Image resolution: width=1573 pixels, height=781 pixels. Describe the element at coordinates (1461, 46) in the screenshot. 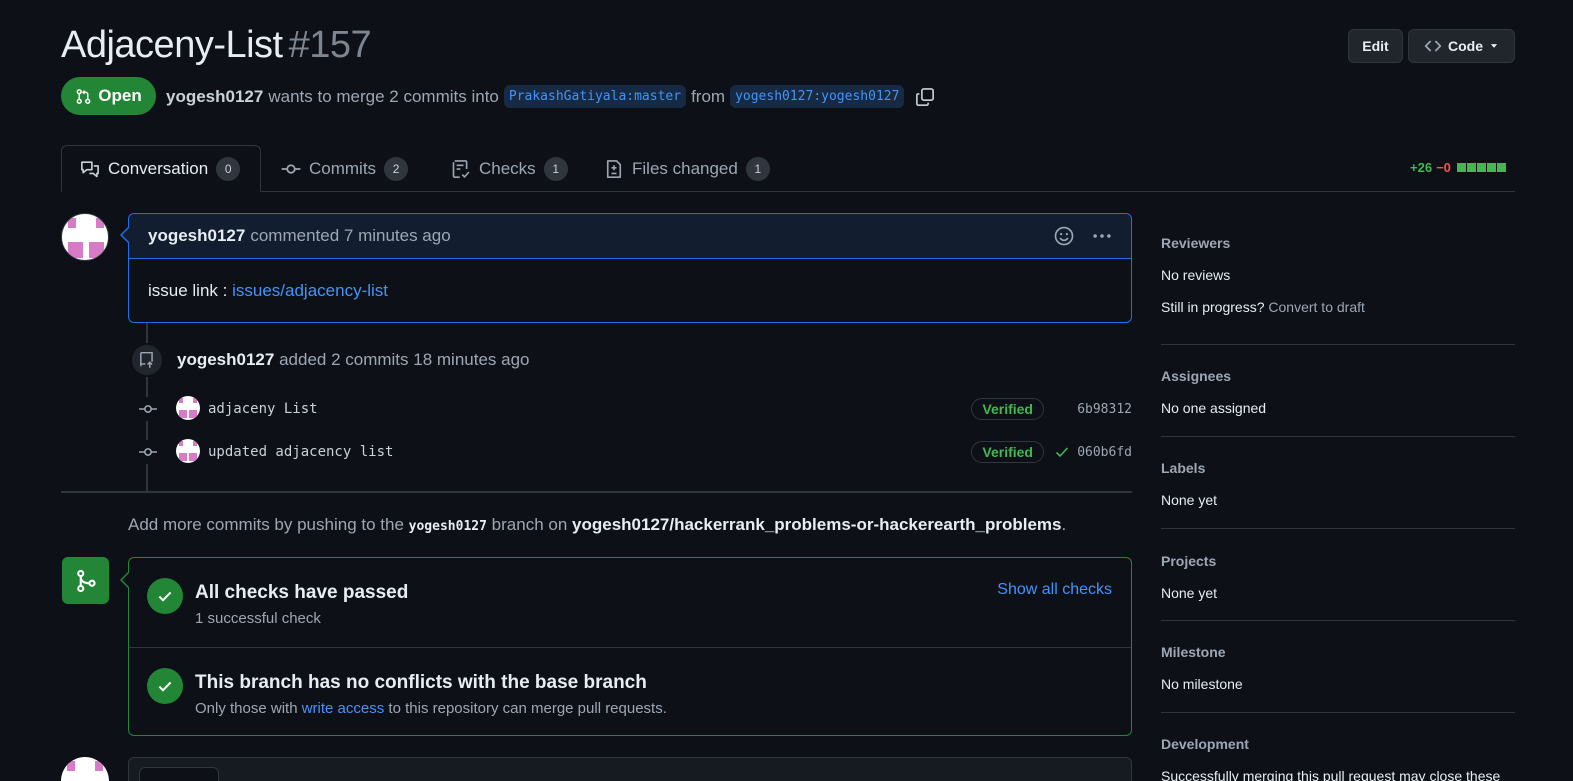

I see `code-button: Code` at that location.